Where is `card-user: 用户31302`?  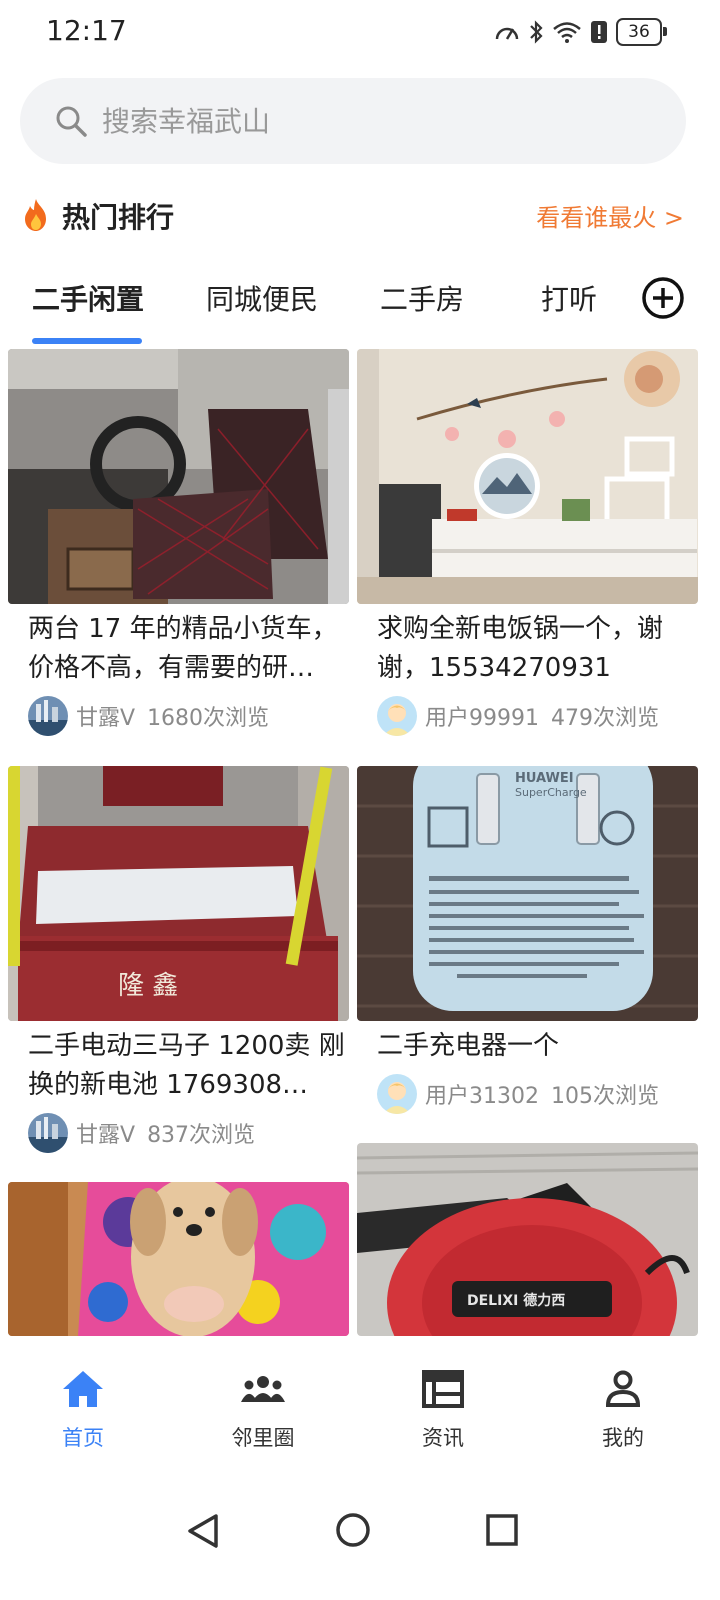
card-user: 用户31302 is located at coordinates (482, 1096).